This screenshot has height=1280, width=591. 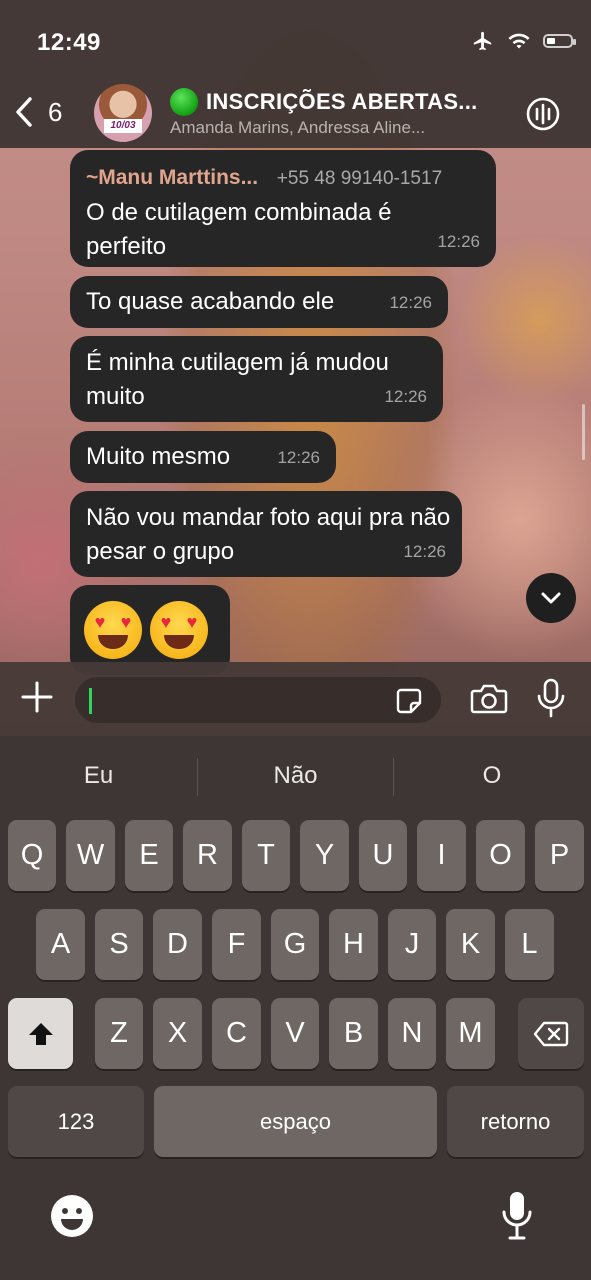 What do you see at coordinates (258, 700) in the screenshot?
I see `message-input` at bounding box center [258, 700].